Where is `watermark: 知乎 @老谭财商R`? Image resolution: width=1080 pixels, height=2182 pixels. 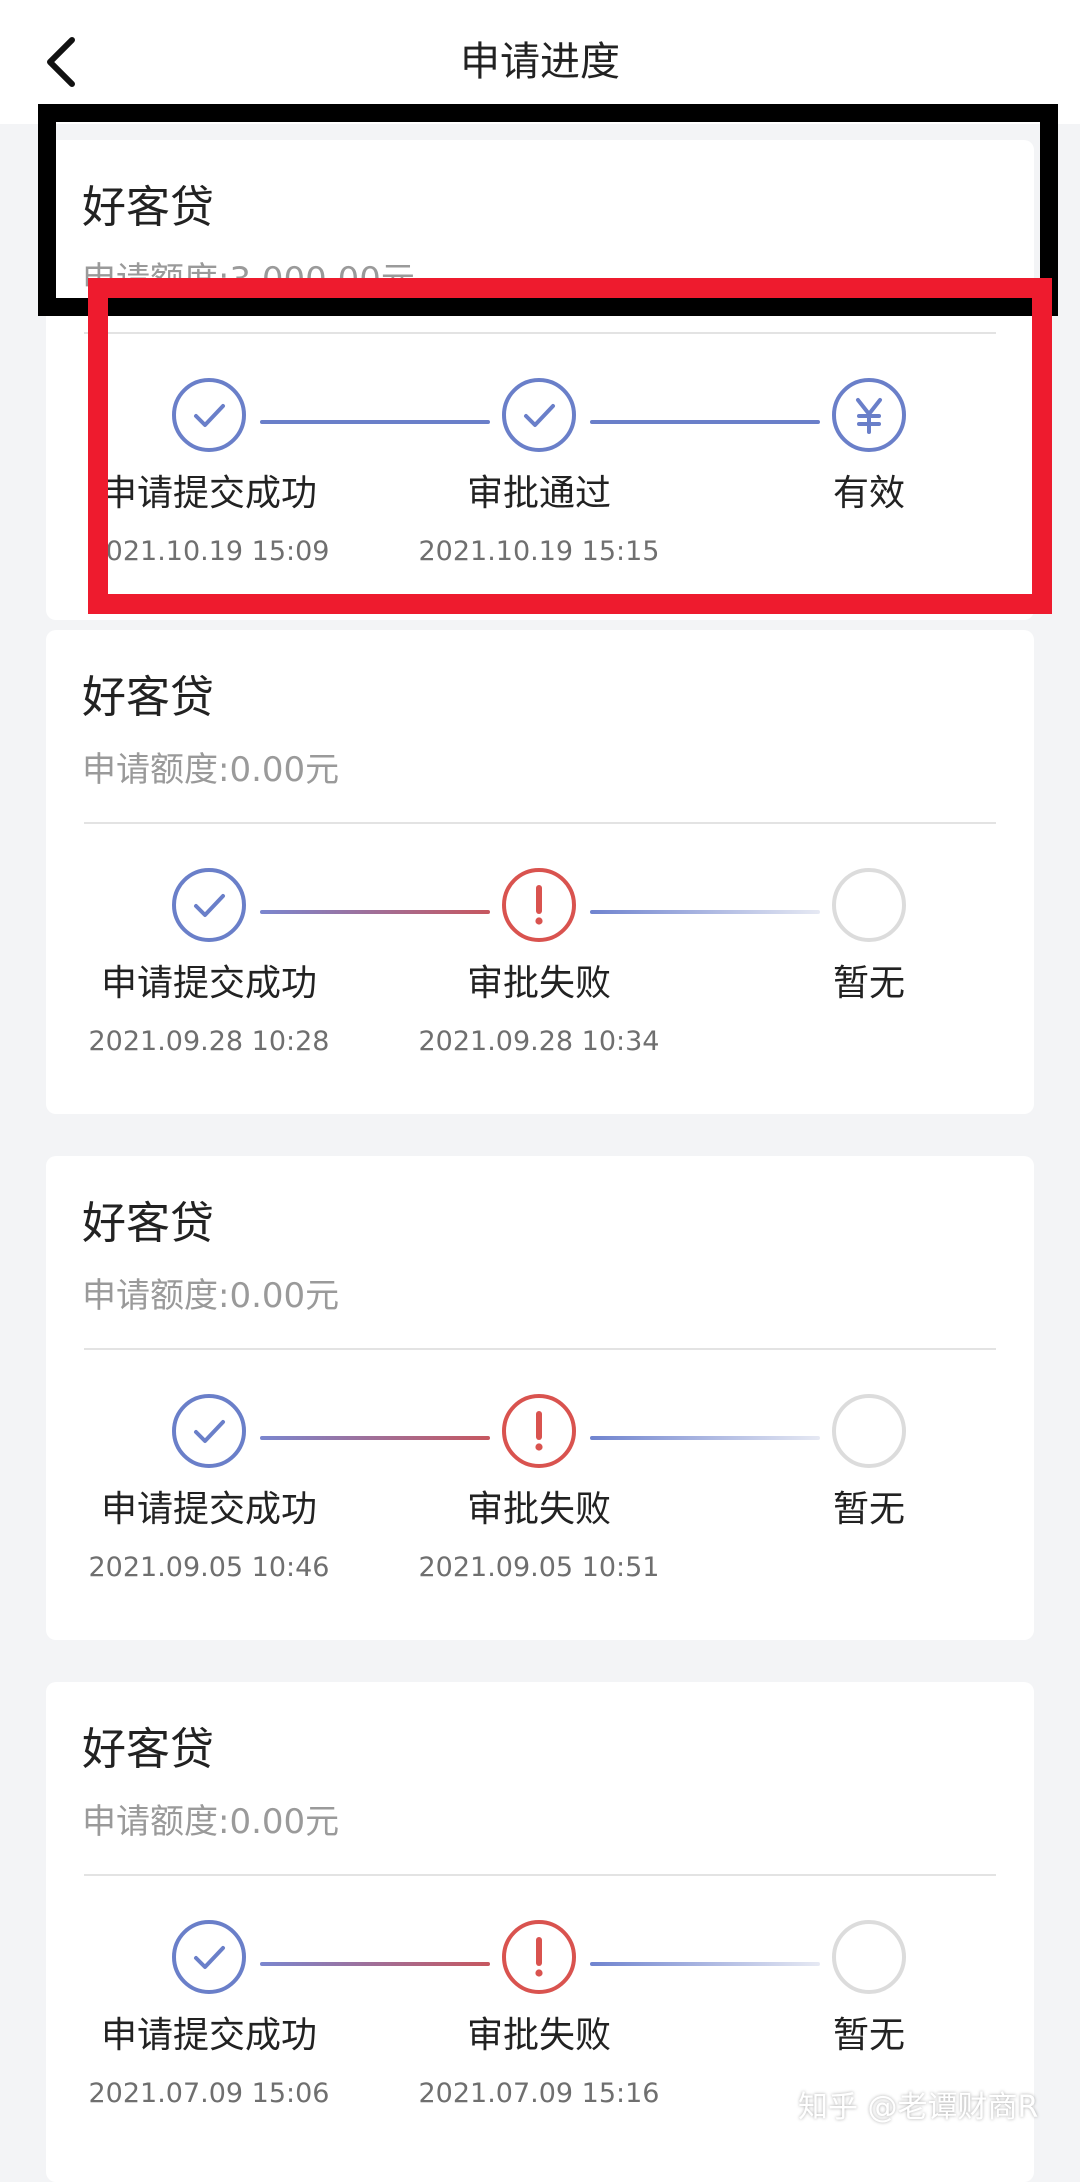
watermark: 知乎 @老谭财商R is located at coordinates (918, 2107).